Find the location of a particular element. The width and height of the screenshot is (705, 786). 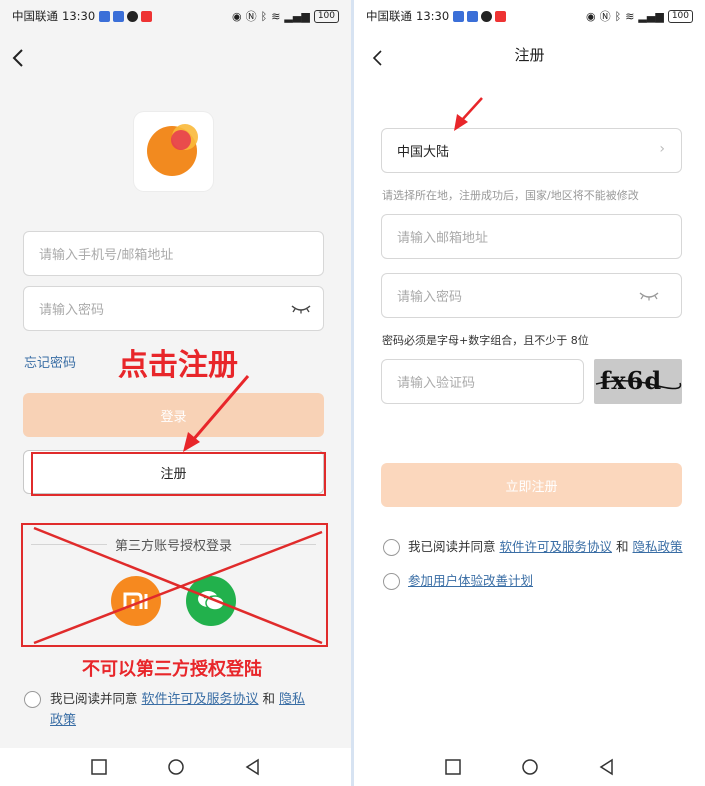

eye-closed-icon is located at coordinates (649, 296).